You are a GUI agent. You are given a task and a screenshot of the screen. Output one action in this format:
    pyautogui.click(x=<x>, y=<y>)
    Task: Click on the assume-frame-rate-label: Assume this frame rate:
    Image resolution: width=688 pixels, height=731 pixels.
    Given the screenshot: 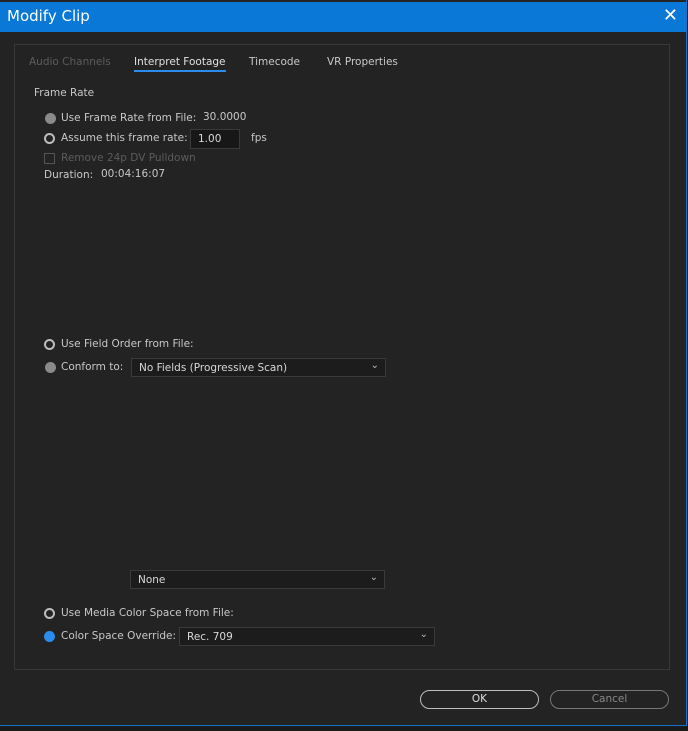 What is the action you would take?
    pyautogui.click(x=124, y=138)
    